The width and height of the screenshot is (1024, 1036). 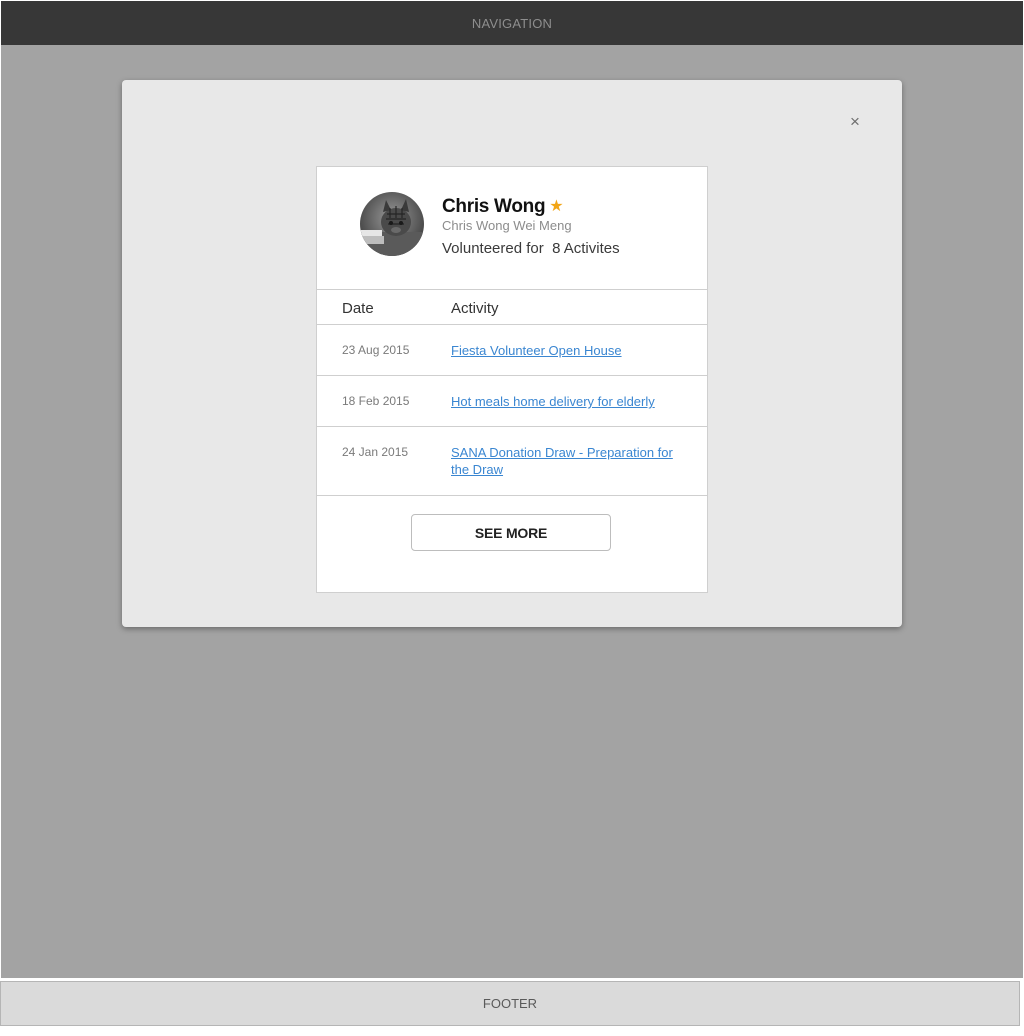 I want to click on footer-label: FOOTER, so click(x=510, y=1003).